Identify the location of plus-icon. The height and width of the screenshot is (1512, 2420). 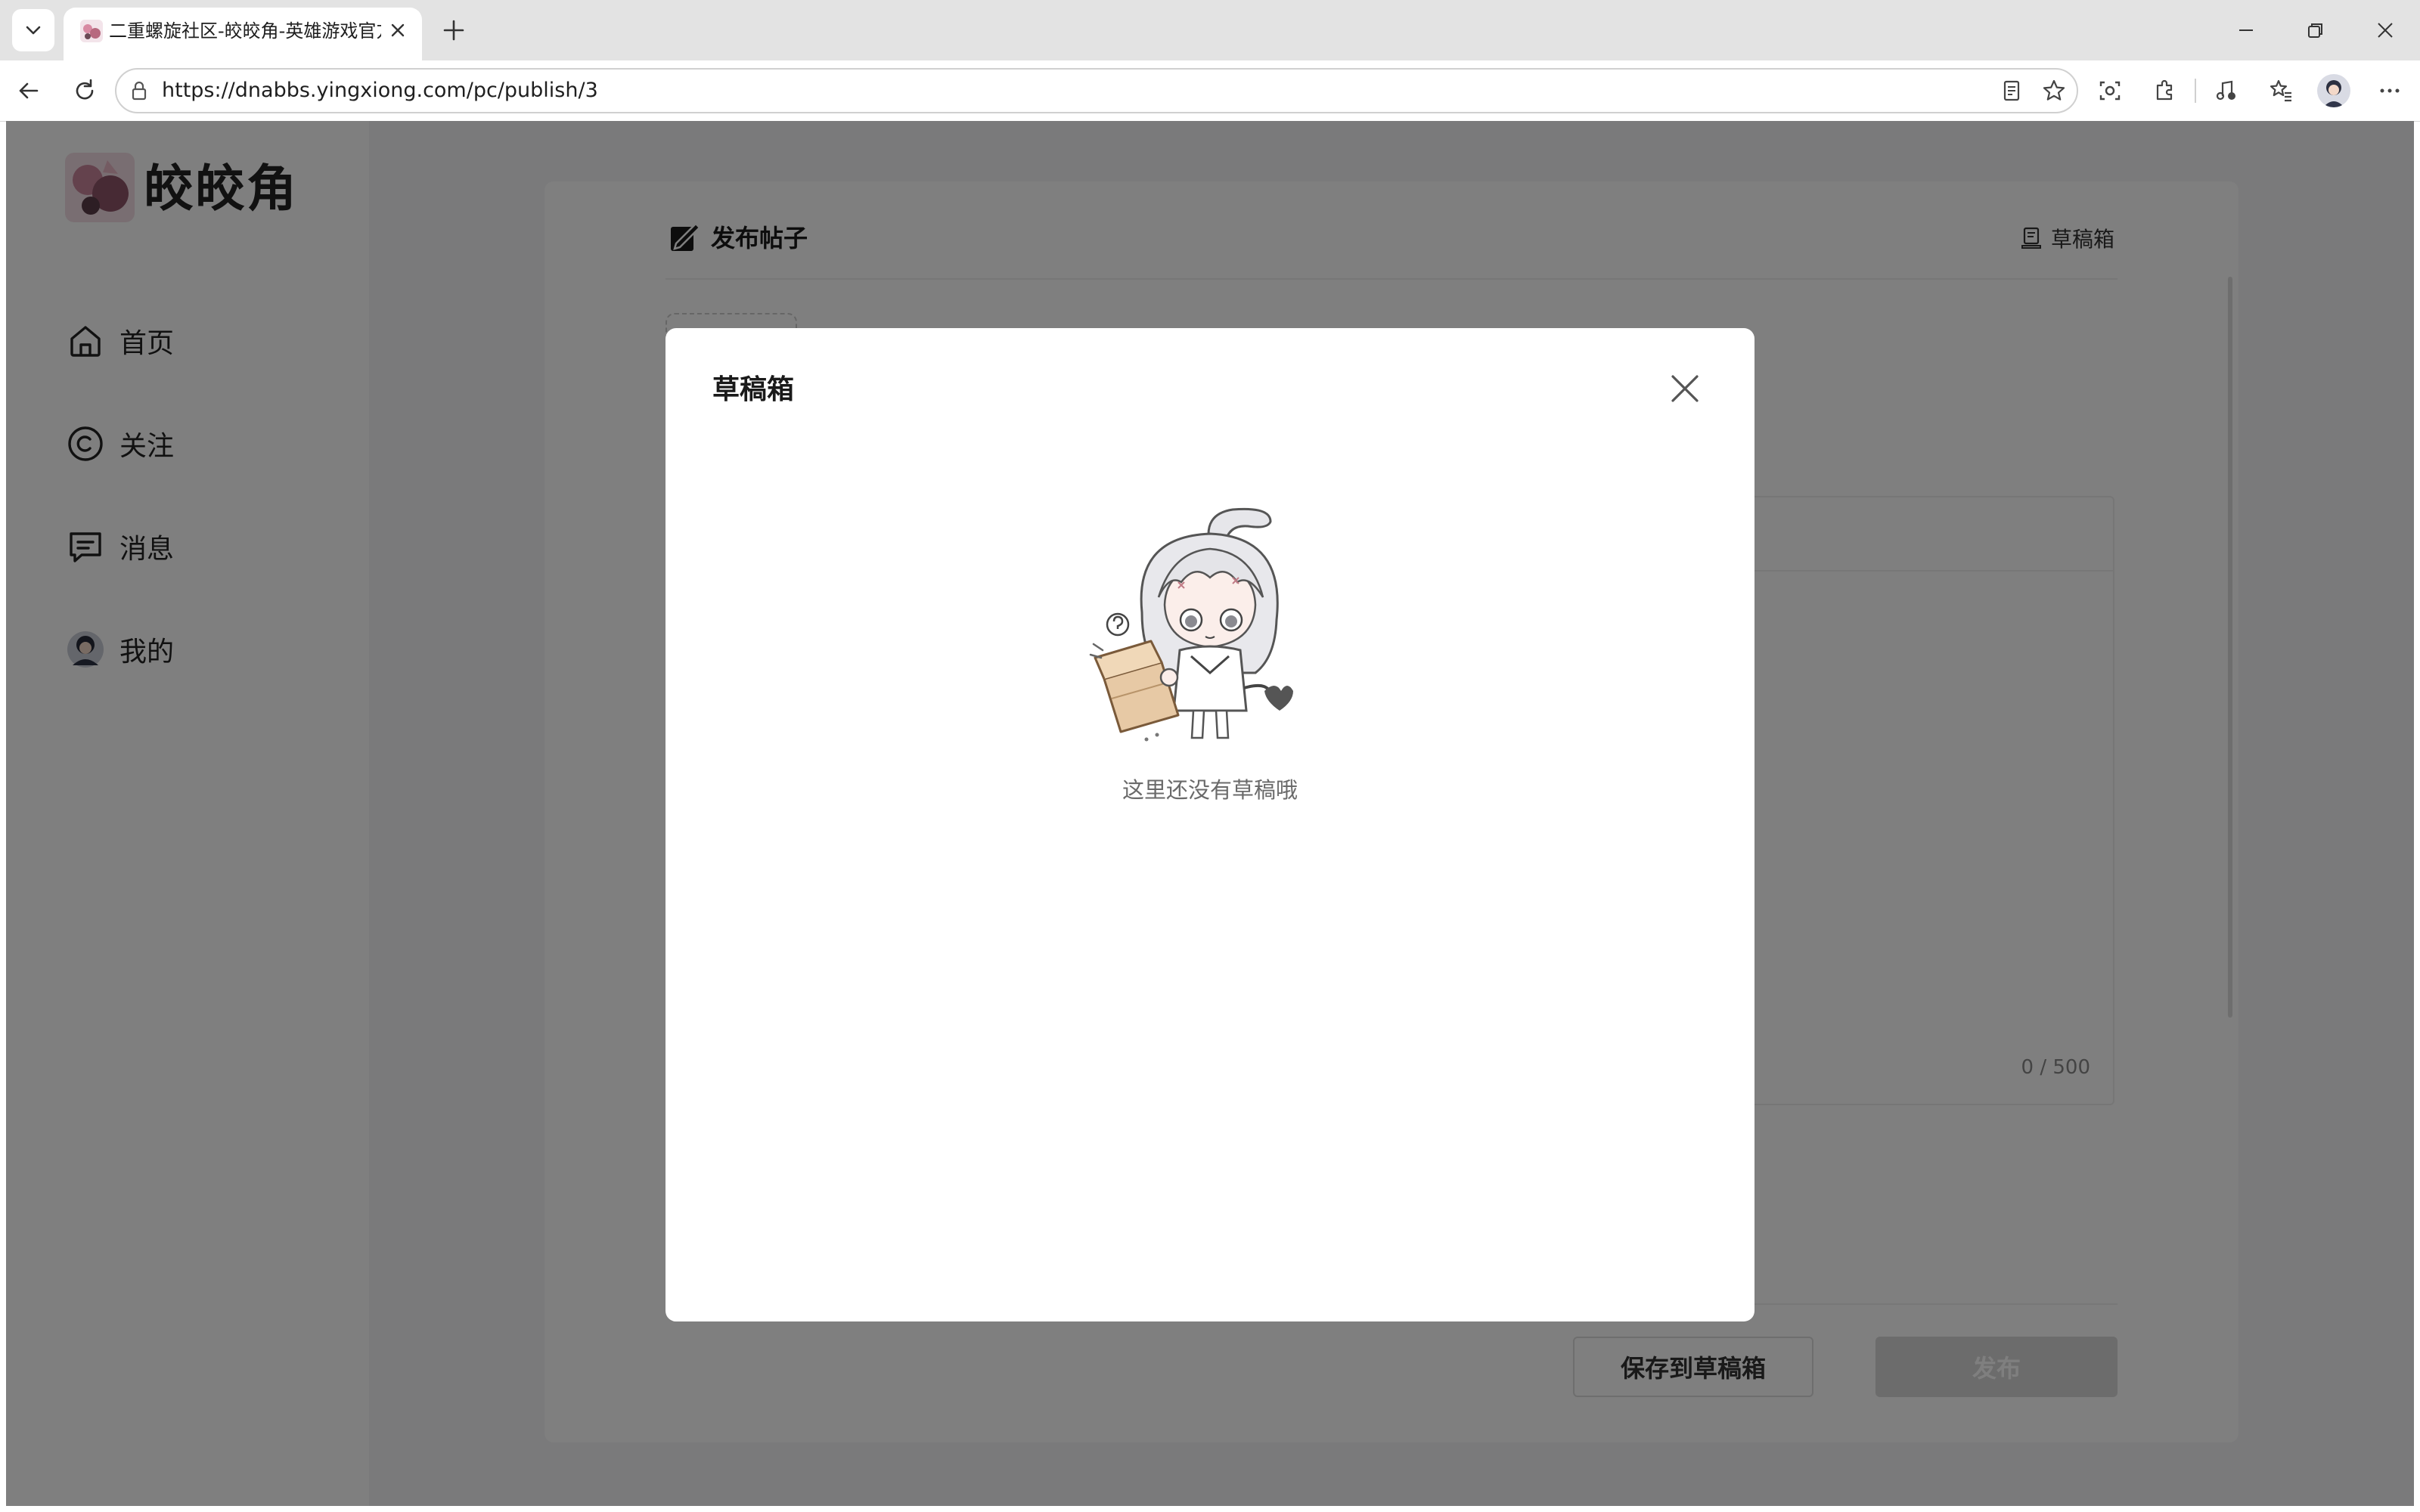
(453, 30).